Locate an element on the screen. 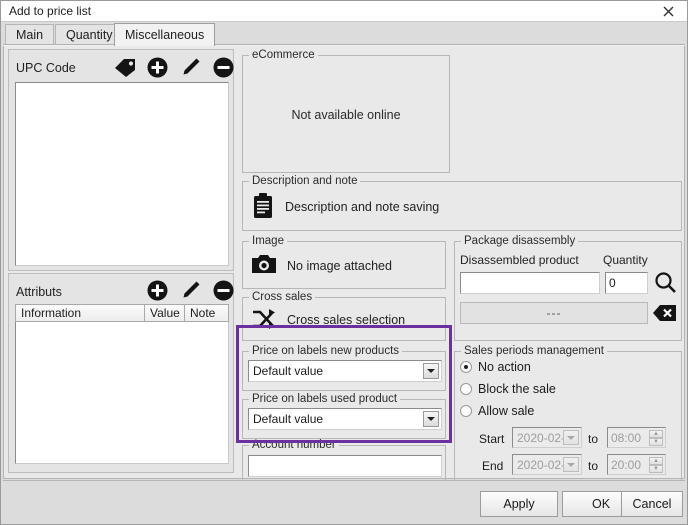 This screenshot has height=525, width=688. clipboard-icon is located at coordinates (263, 207).